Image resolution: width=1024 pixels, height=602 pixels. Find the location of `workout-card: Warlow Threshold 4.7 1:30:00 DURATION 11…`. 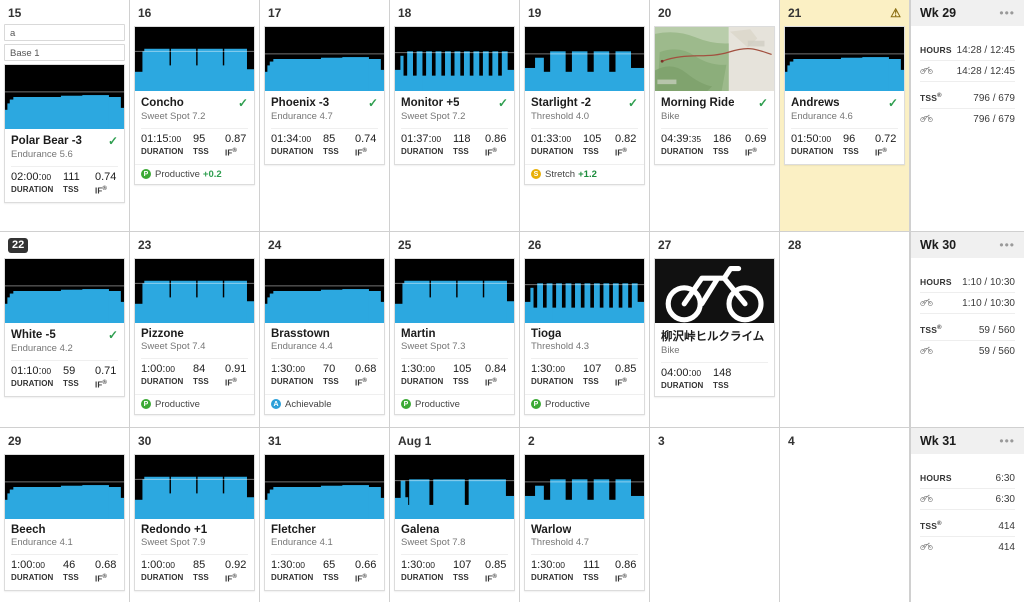

workout-card: Warlow Threshold 4.7 1:30:00 DURATION 11… is located at coordinates (584, 522).